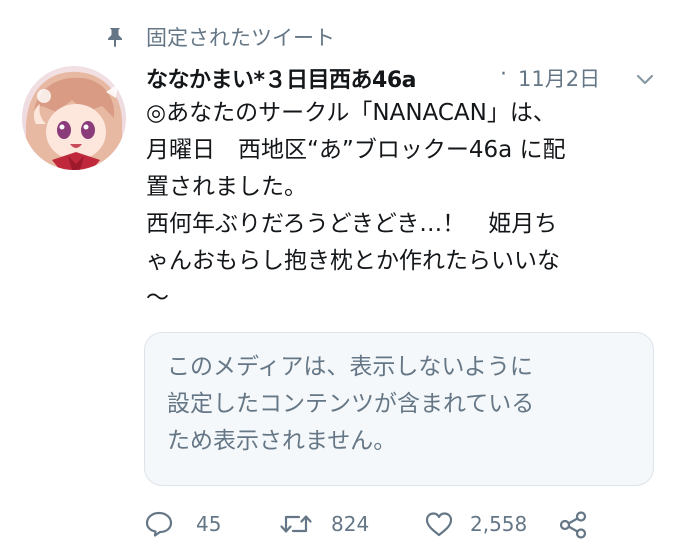 The image size is (680, 560). Describe the element at coordinates (296, 524) in the screenshot. I see `retweet-icon` at that location.